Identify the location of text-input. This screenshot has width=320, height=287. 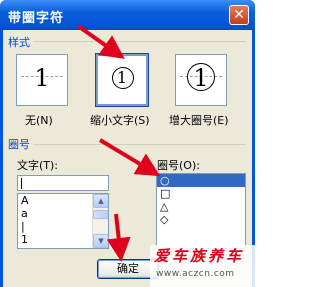
(63, 183).